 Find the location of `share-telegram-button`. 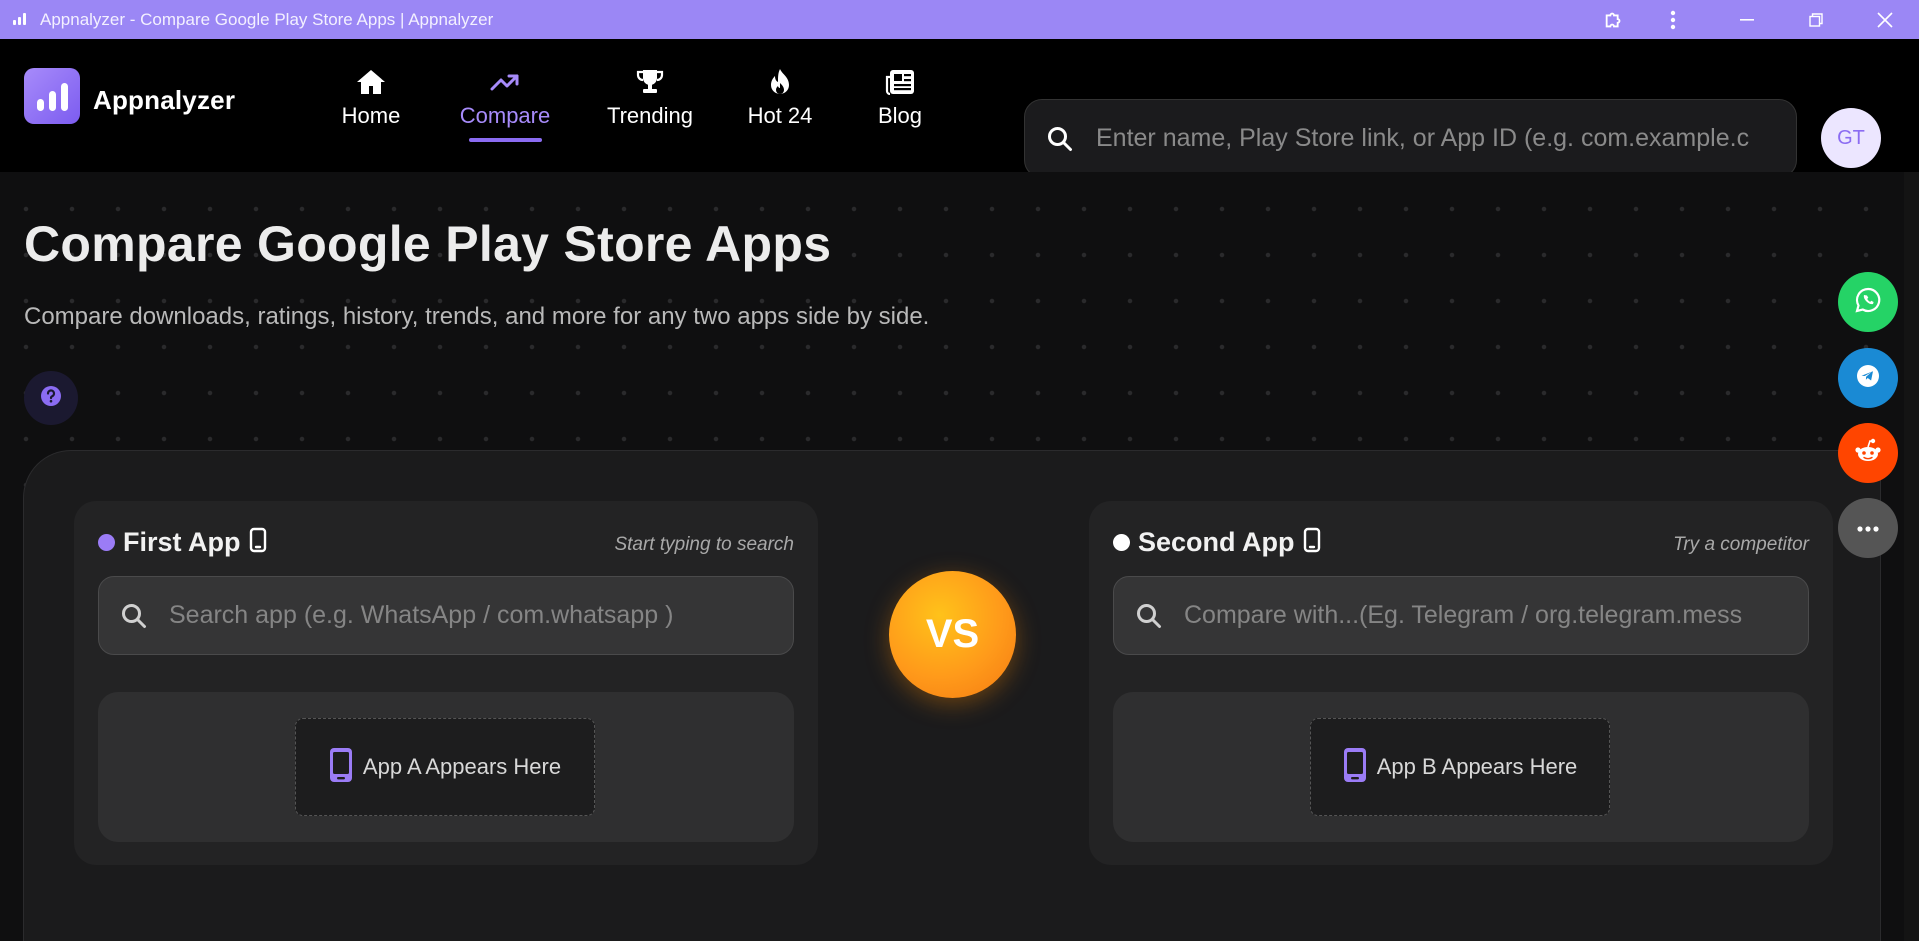

share-telegram-button is located at coordinates (1868, 378).